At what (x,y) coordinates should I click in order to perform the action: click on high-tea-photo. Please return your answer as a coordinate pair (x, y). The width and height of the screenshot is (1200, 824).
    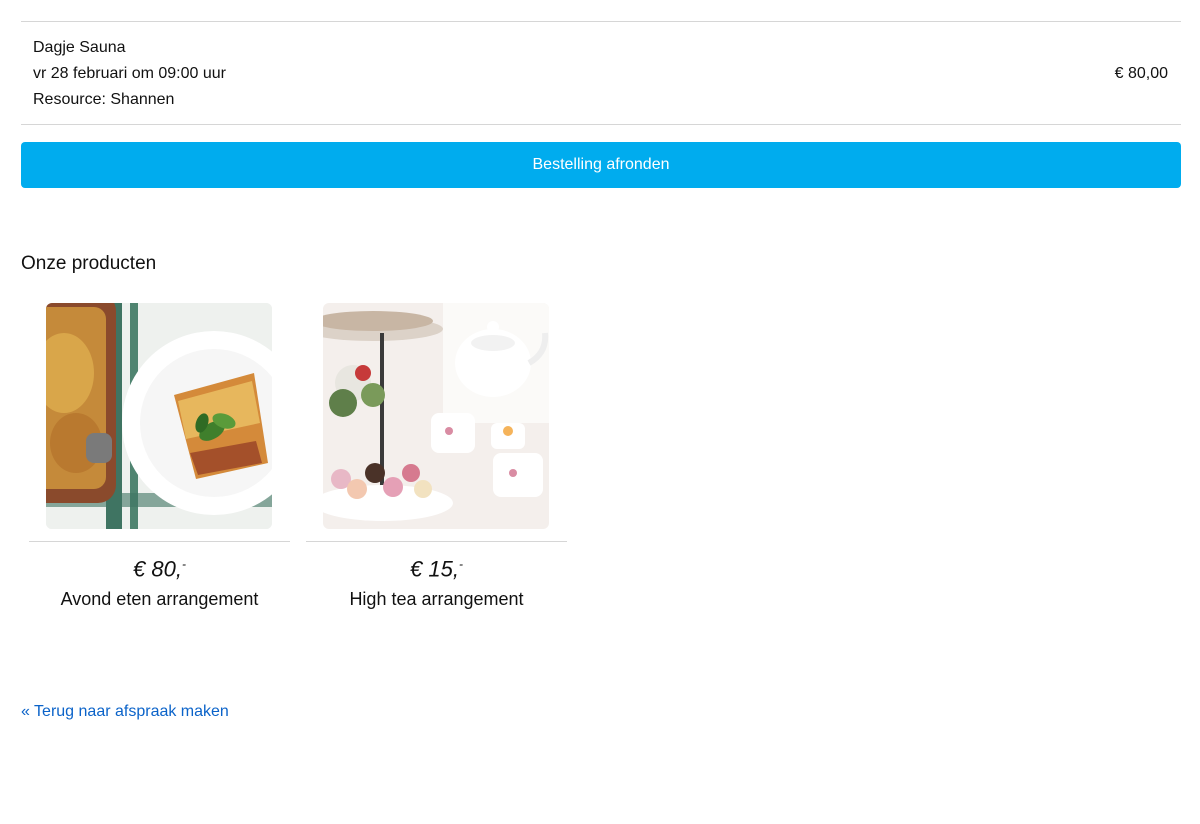
    Looking at the image, I should click on (436, 416).